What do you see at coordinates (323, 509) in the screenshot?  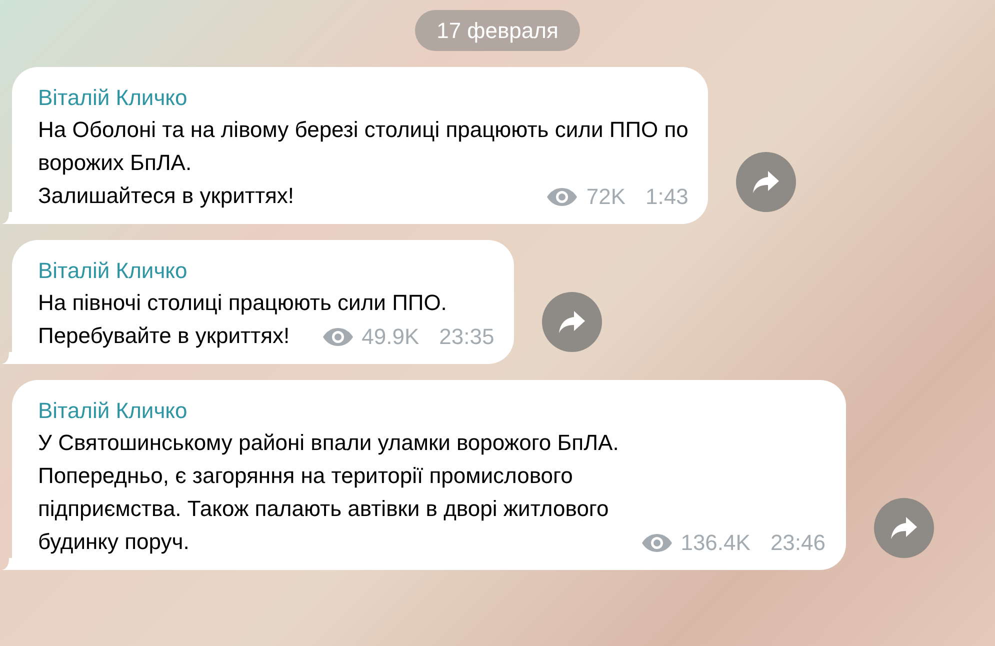 I see `message-text: Попередньо, є загоряння на території промислового підприємства. Також палають автівки в дворі житлового будинку поруч.` at bounding box center [323, 509].